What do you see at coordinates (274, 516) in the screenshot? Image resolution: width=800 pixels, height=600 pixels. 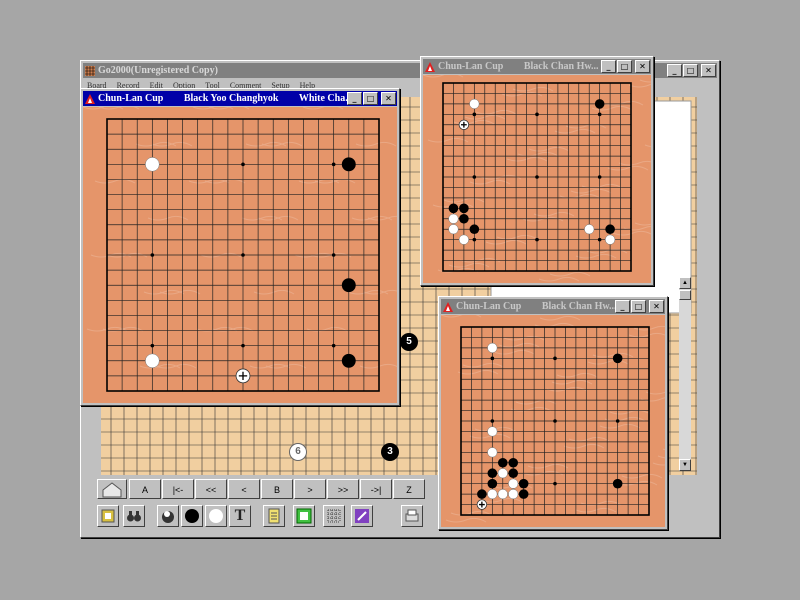 I see `notepad-icon` at bounding box center [274, 516].